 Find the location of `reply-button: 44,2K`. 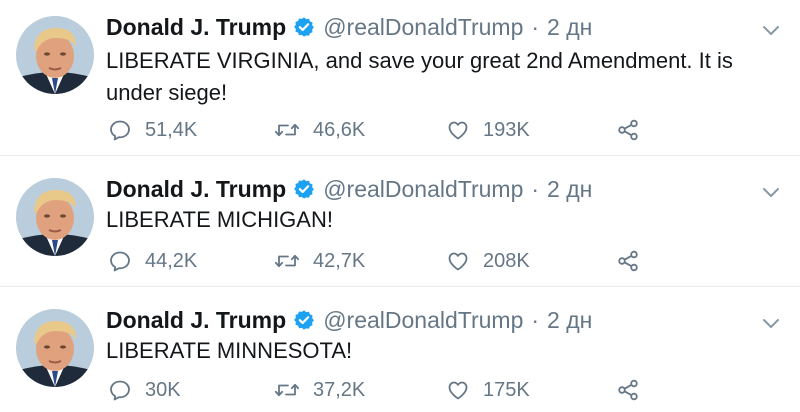

reply-button: 44,2K is located at coordinates (152, 261).